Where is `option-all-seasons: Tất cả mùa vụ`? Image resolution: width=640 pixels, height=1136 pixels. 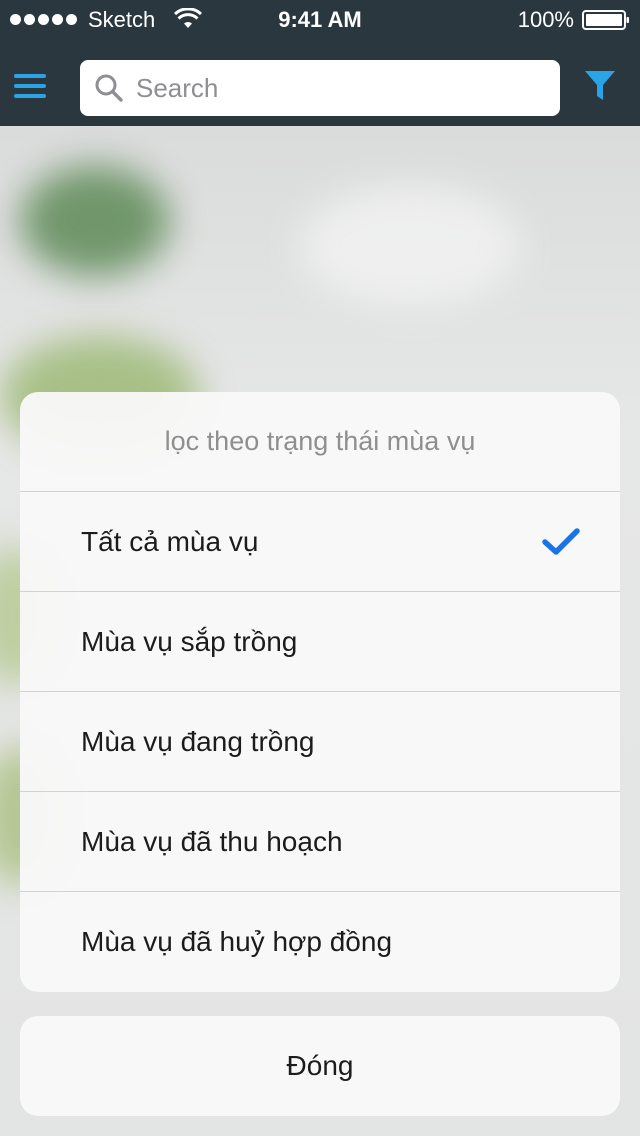 option-all-seasons: Tất cả mùa vụ is located at coordinates (320, 542).